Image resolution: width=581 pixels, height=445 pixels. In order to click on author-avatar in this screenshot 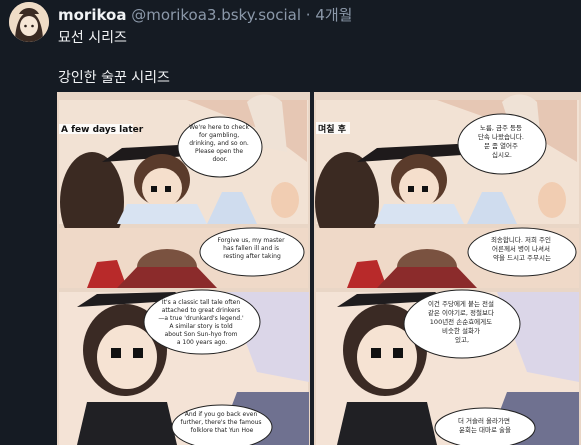, I will do `click(29, 22)`.